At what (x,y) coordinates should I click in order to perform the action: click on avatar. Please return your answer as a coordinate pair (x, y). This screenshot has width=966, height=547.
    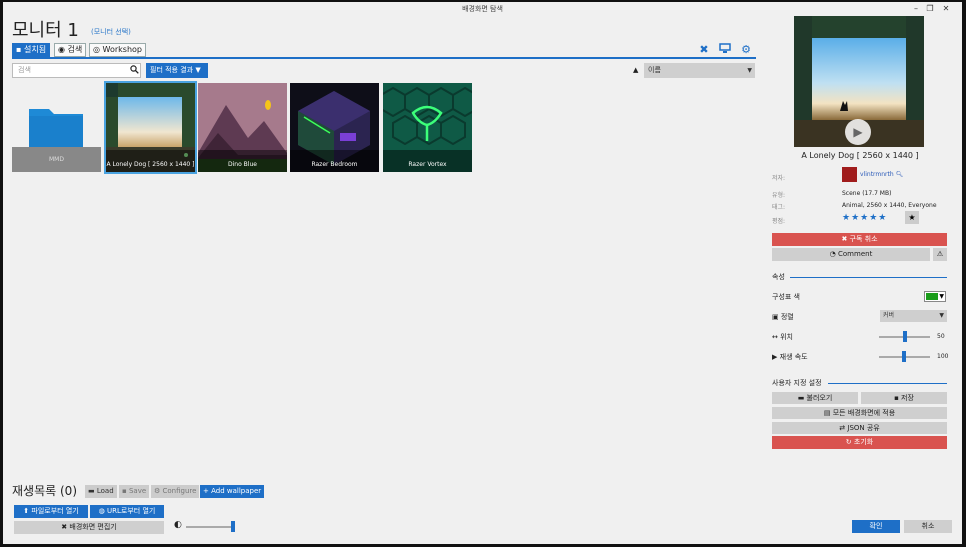
    Looking at the image, I should click on (849, 174).